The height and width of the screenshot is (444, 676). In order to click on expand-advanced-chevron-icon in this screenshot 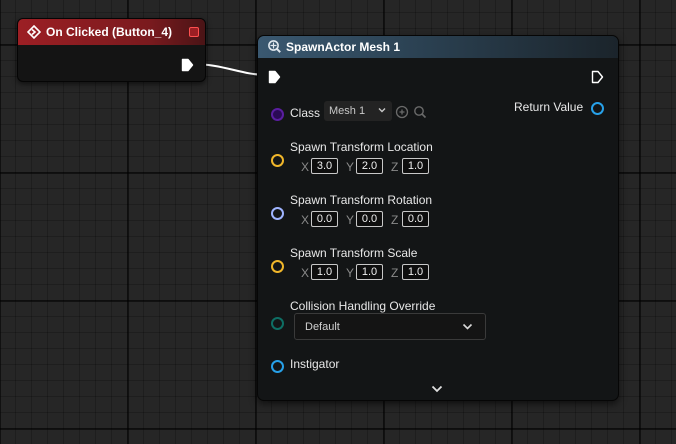, I will do `click(437, 389)`.